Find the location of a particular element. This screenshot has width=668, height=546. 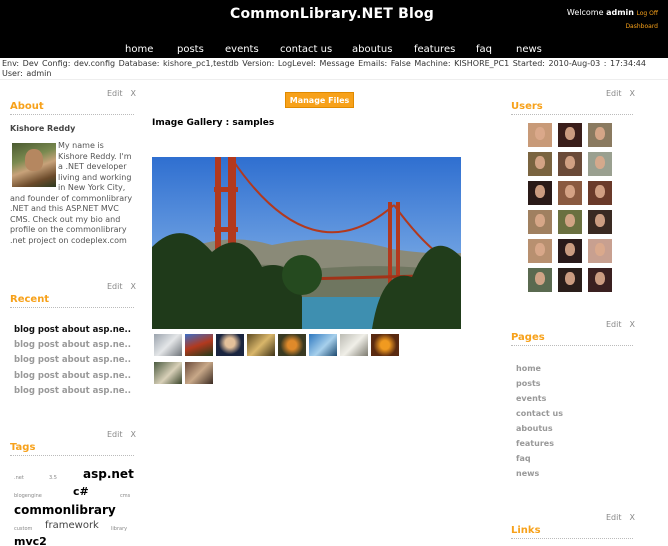

recent-divider is located at coordinates (72, 307).